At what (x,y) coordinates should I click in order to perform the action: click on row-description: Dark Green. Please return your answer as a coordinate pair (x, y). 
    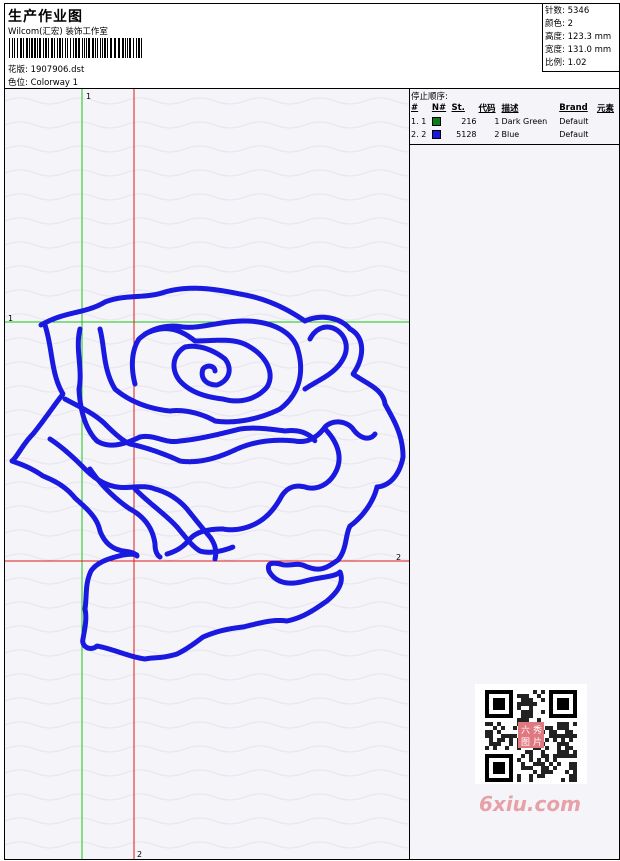
    Looking at the image, I should click on (524, 121).